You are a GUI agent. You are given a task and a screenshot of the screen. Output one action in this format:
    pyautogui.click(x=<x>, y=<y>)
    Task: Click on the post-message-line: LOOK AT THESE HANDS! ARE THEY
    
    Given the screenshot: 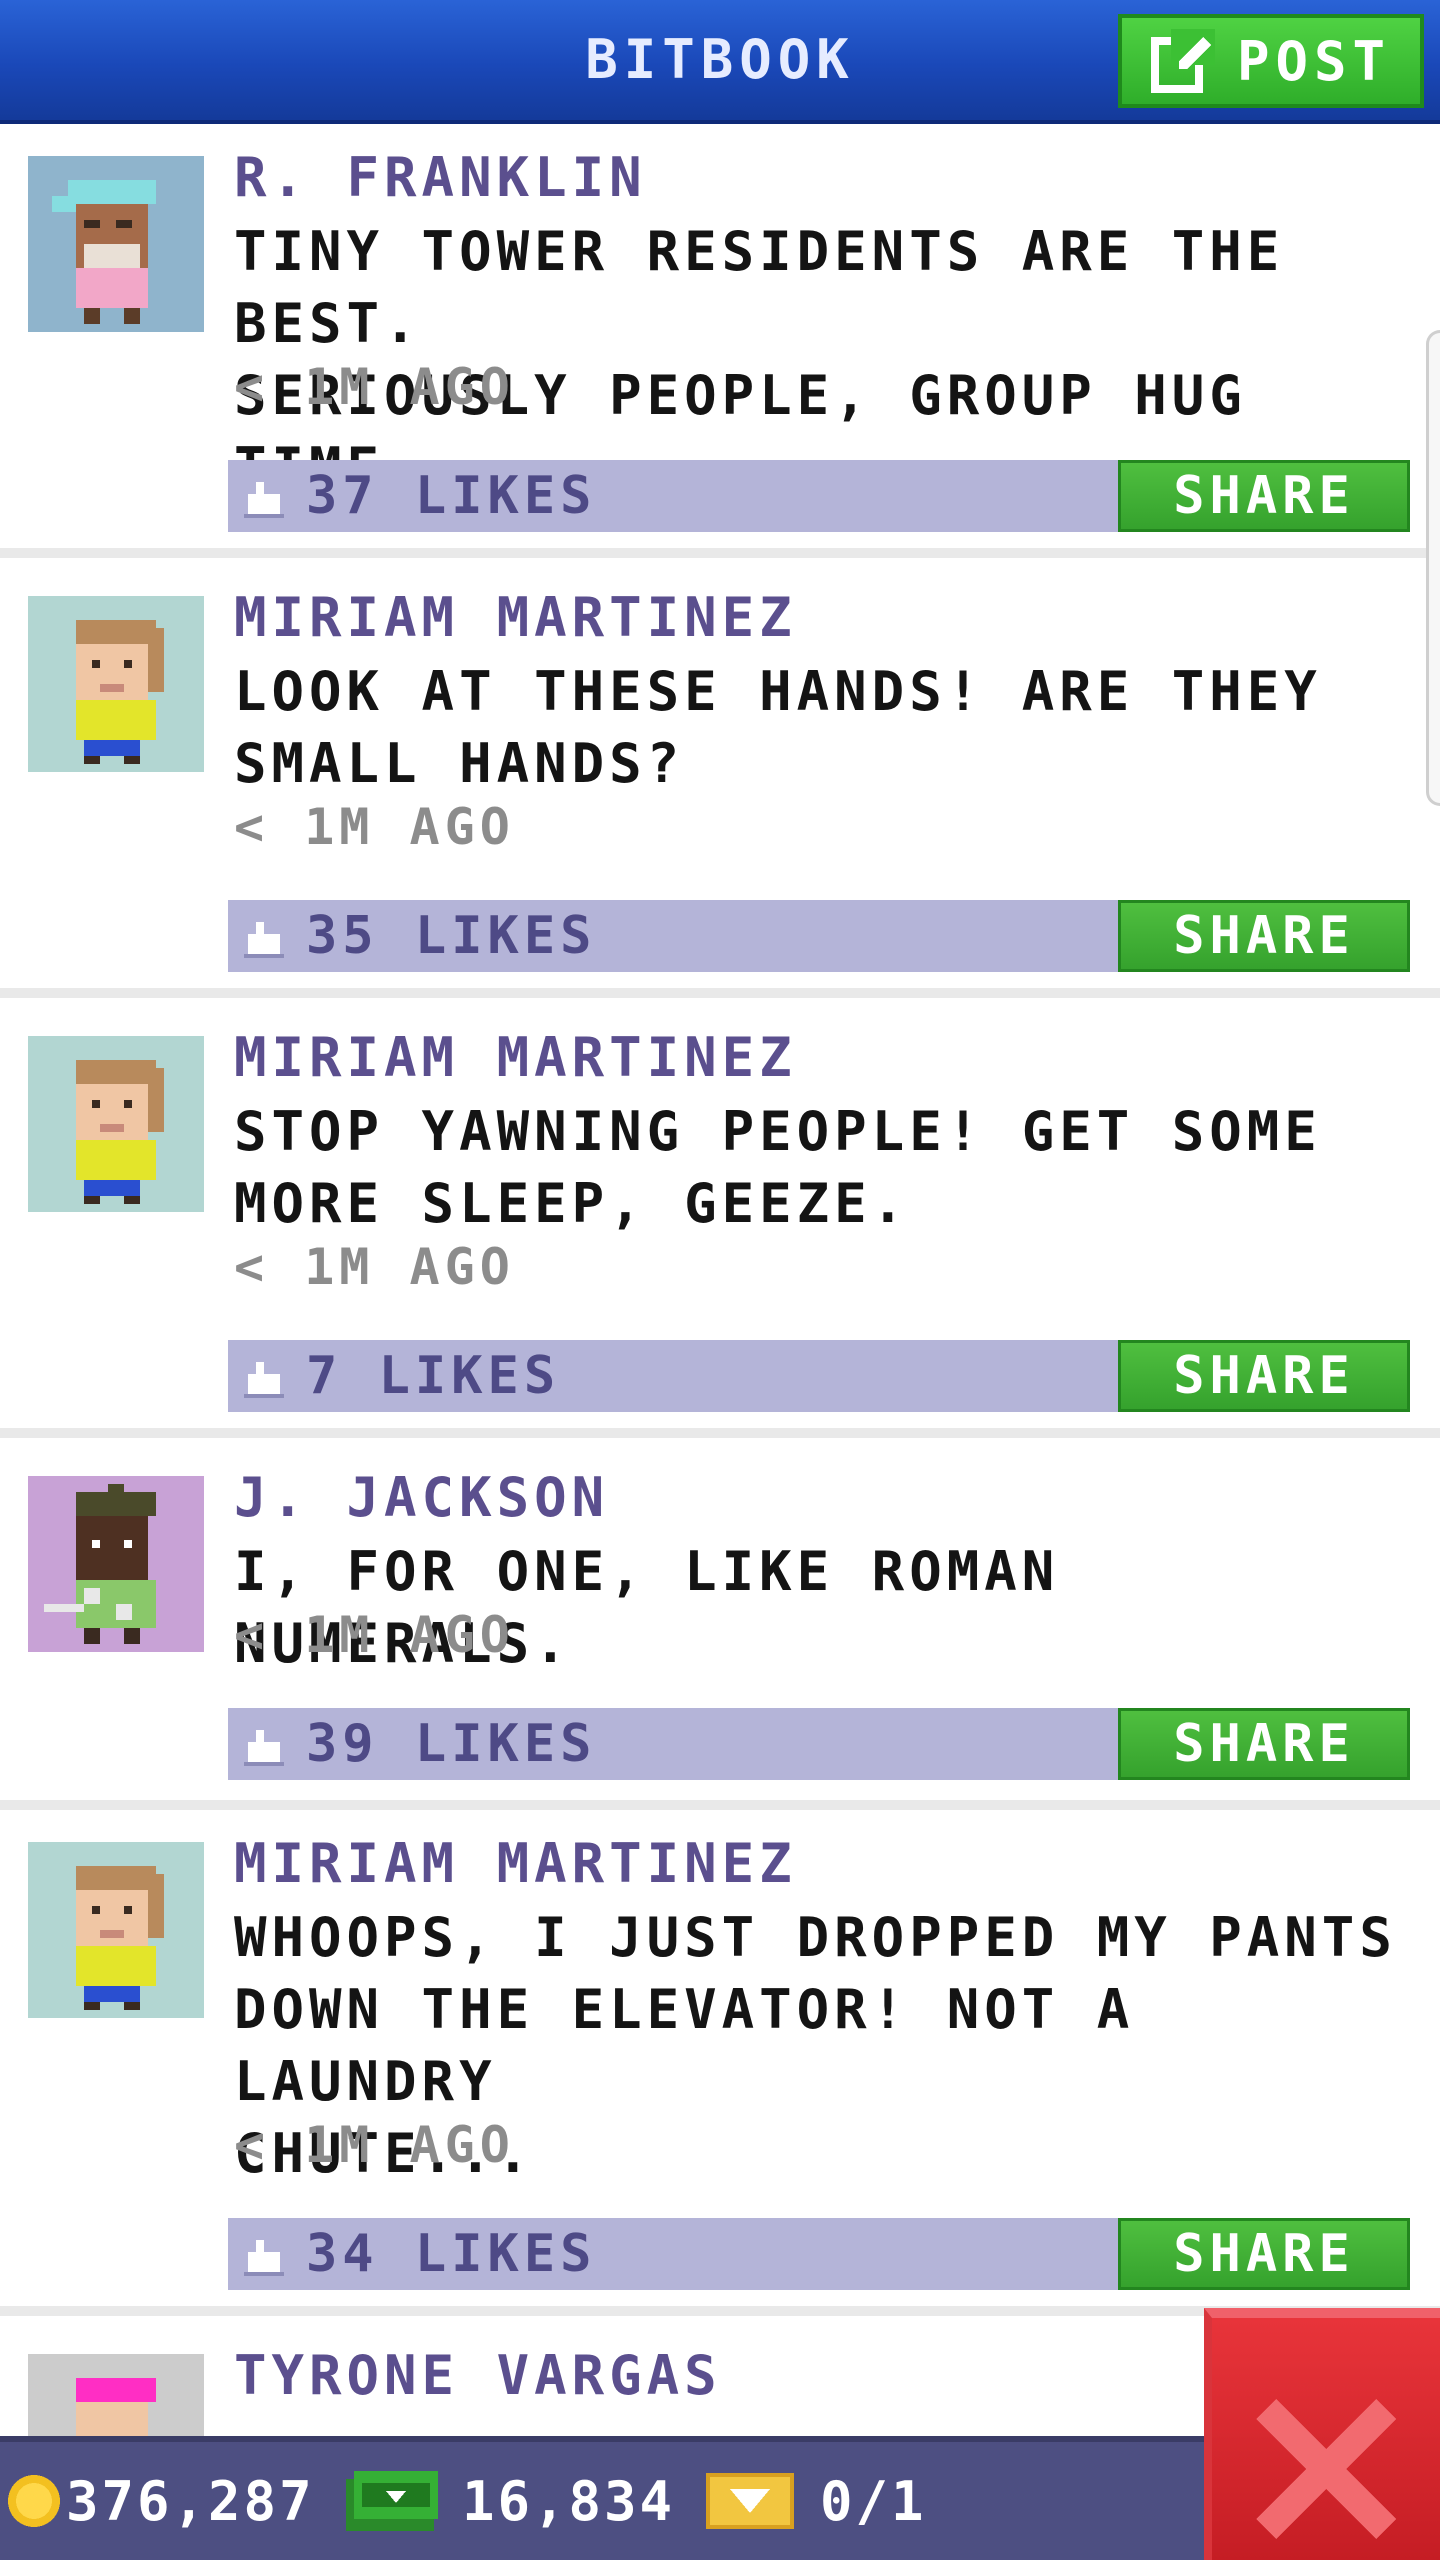 What is the action you would take?
    pyautogui.click(x=778, y=691)
    